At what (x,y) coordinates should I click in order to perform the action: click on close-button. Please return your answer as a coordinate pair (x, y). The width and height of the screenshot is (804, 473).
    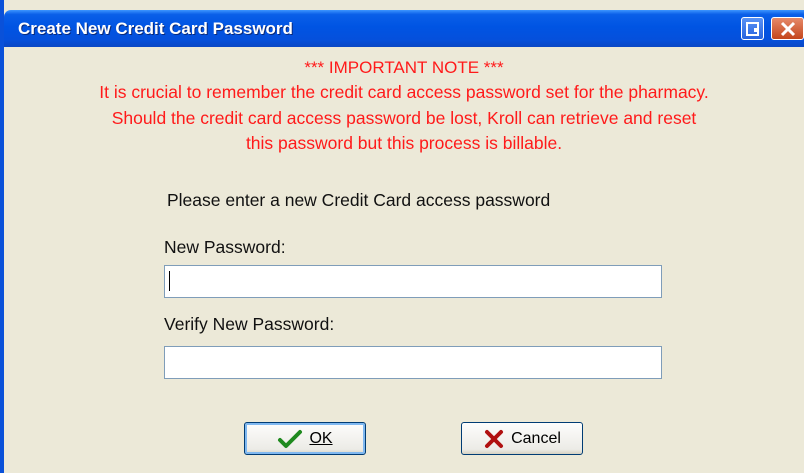
    Looking at the image, I should click on (787, 28).